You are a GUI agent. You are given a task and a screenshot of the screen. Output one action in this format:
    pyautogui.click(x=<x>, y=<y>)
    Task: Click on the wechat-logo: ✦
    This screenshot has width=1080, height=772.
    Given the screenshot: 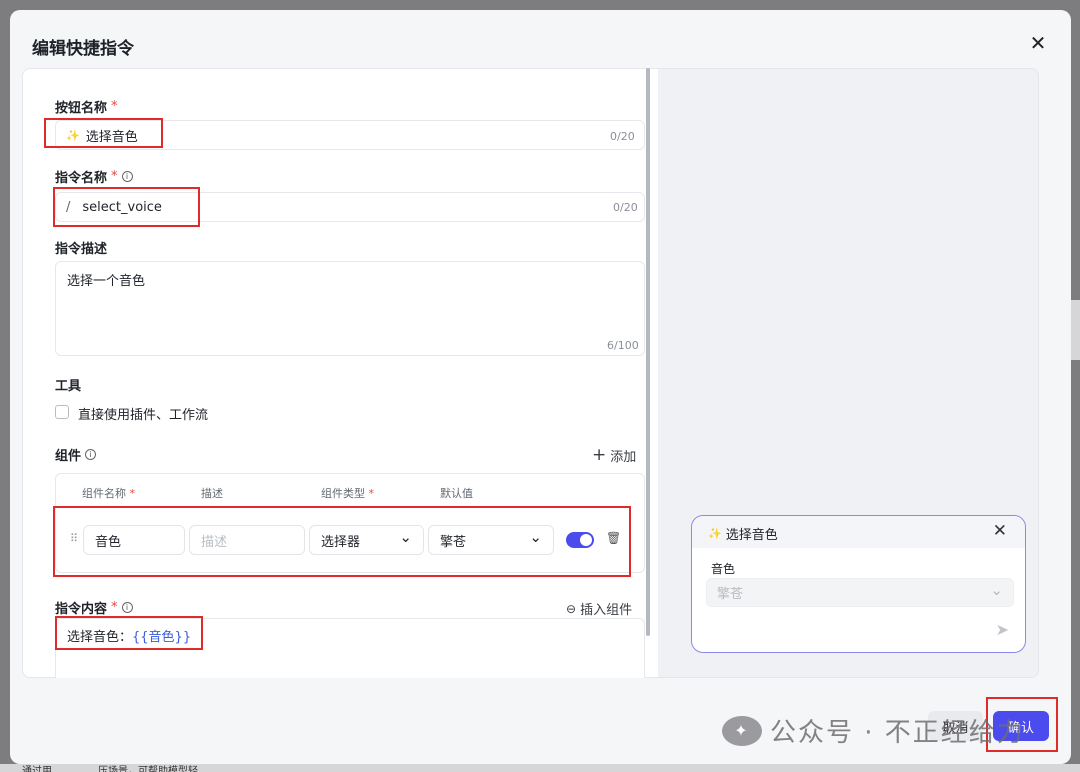 What is the action you would take?
    pyautogui.click(x=742, y=730)
    